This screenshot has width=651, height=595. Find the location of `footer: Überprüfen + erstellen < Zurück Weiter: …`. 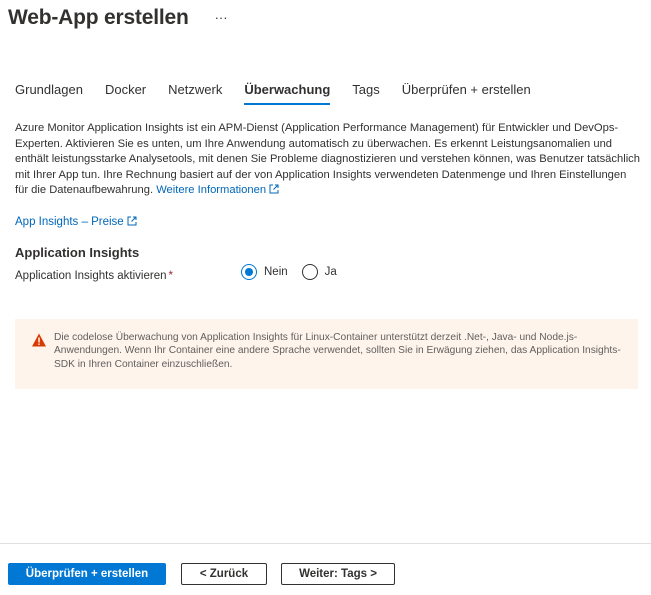

footer: Überprüfen + erstellen < Zurück Weiter: … is located at coordinates (325, 569).